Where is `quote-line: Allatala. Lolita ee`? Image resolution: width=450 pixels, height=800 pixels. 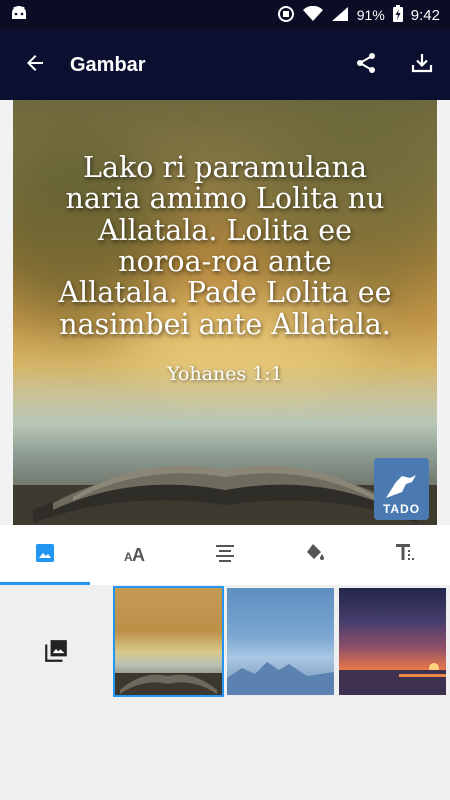 quote-line: Allatala. Lolita ee is located at coordinates (225, 230).